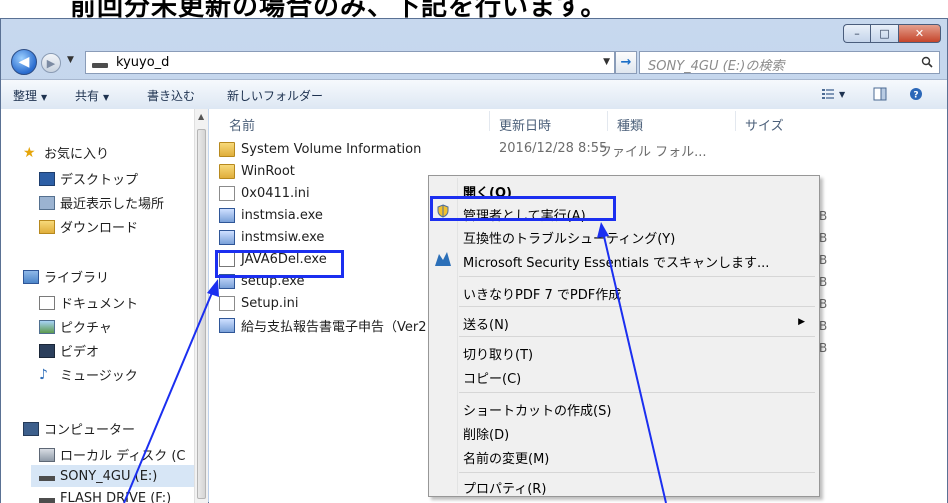 The height and width of the screenshot is (503, 948). What do you see at coordinates (227, 171) in the screenshot?
I see `folder-icon` at bounding box center [227, 171].